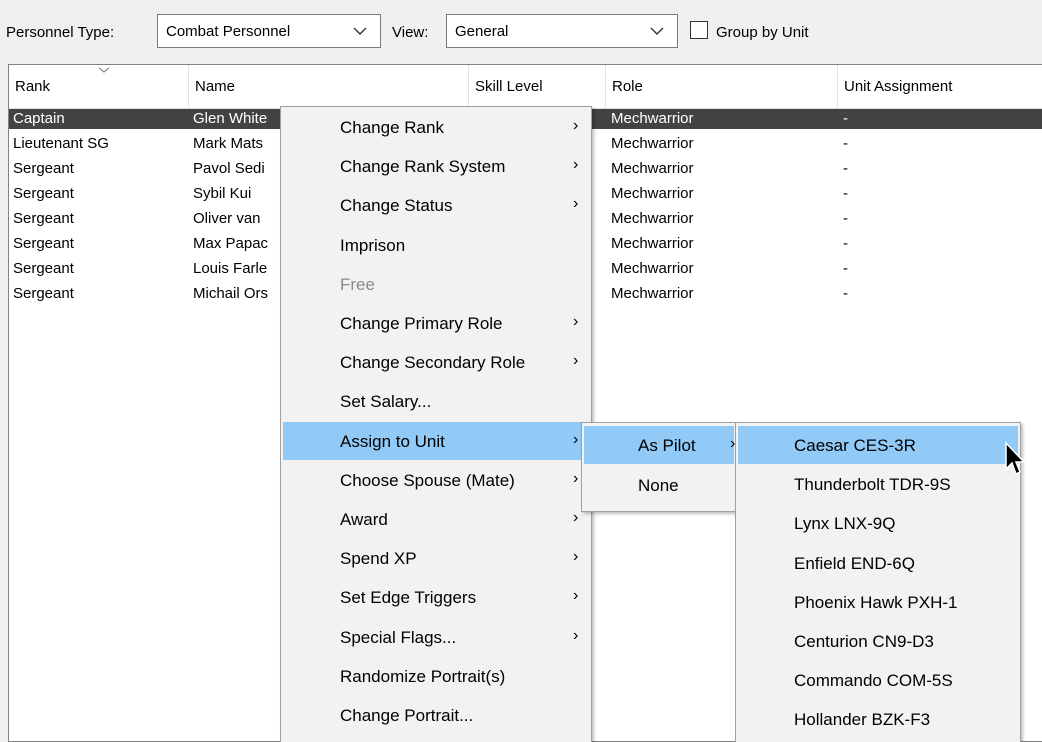  What do you see at coordinates (61, 143) in the screenshot?
I see `rank-cell: Lieutenant SG` at bounding box center [61, 143].